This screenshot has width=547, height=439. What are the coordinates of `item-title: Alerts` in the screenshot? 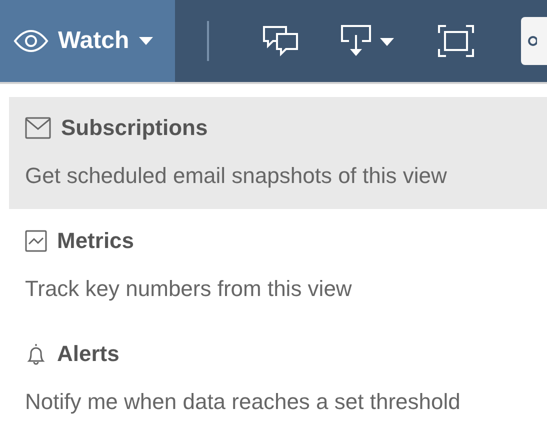 It's located at (88, 354).